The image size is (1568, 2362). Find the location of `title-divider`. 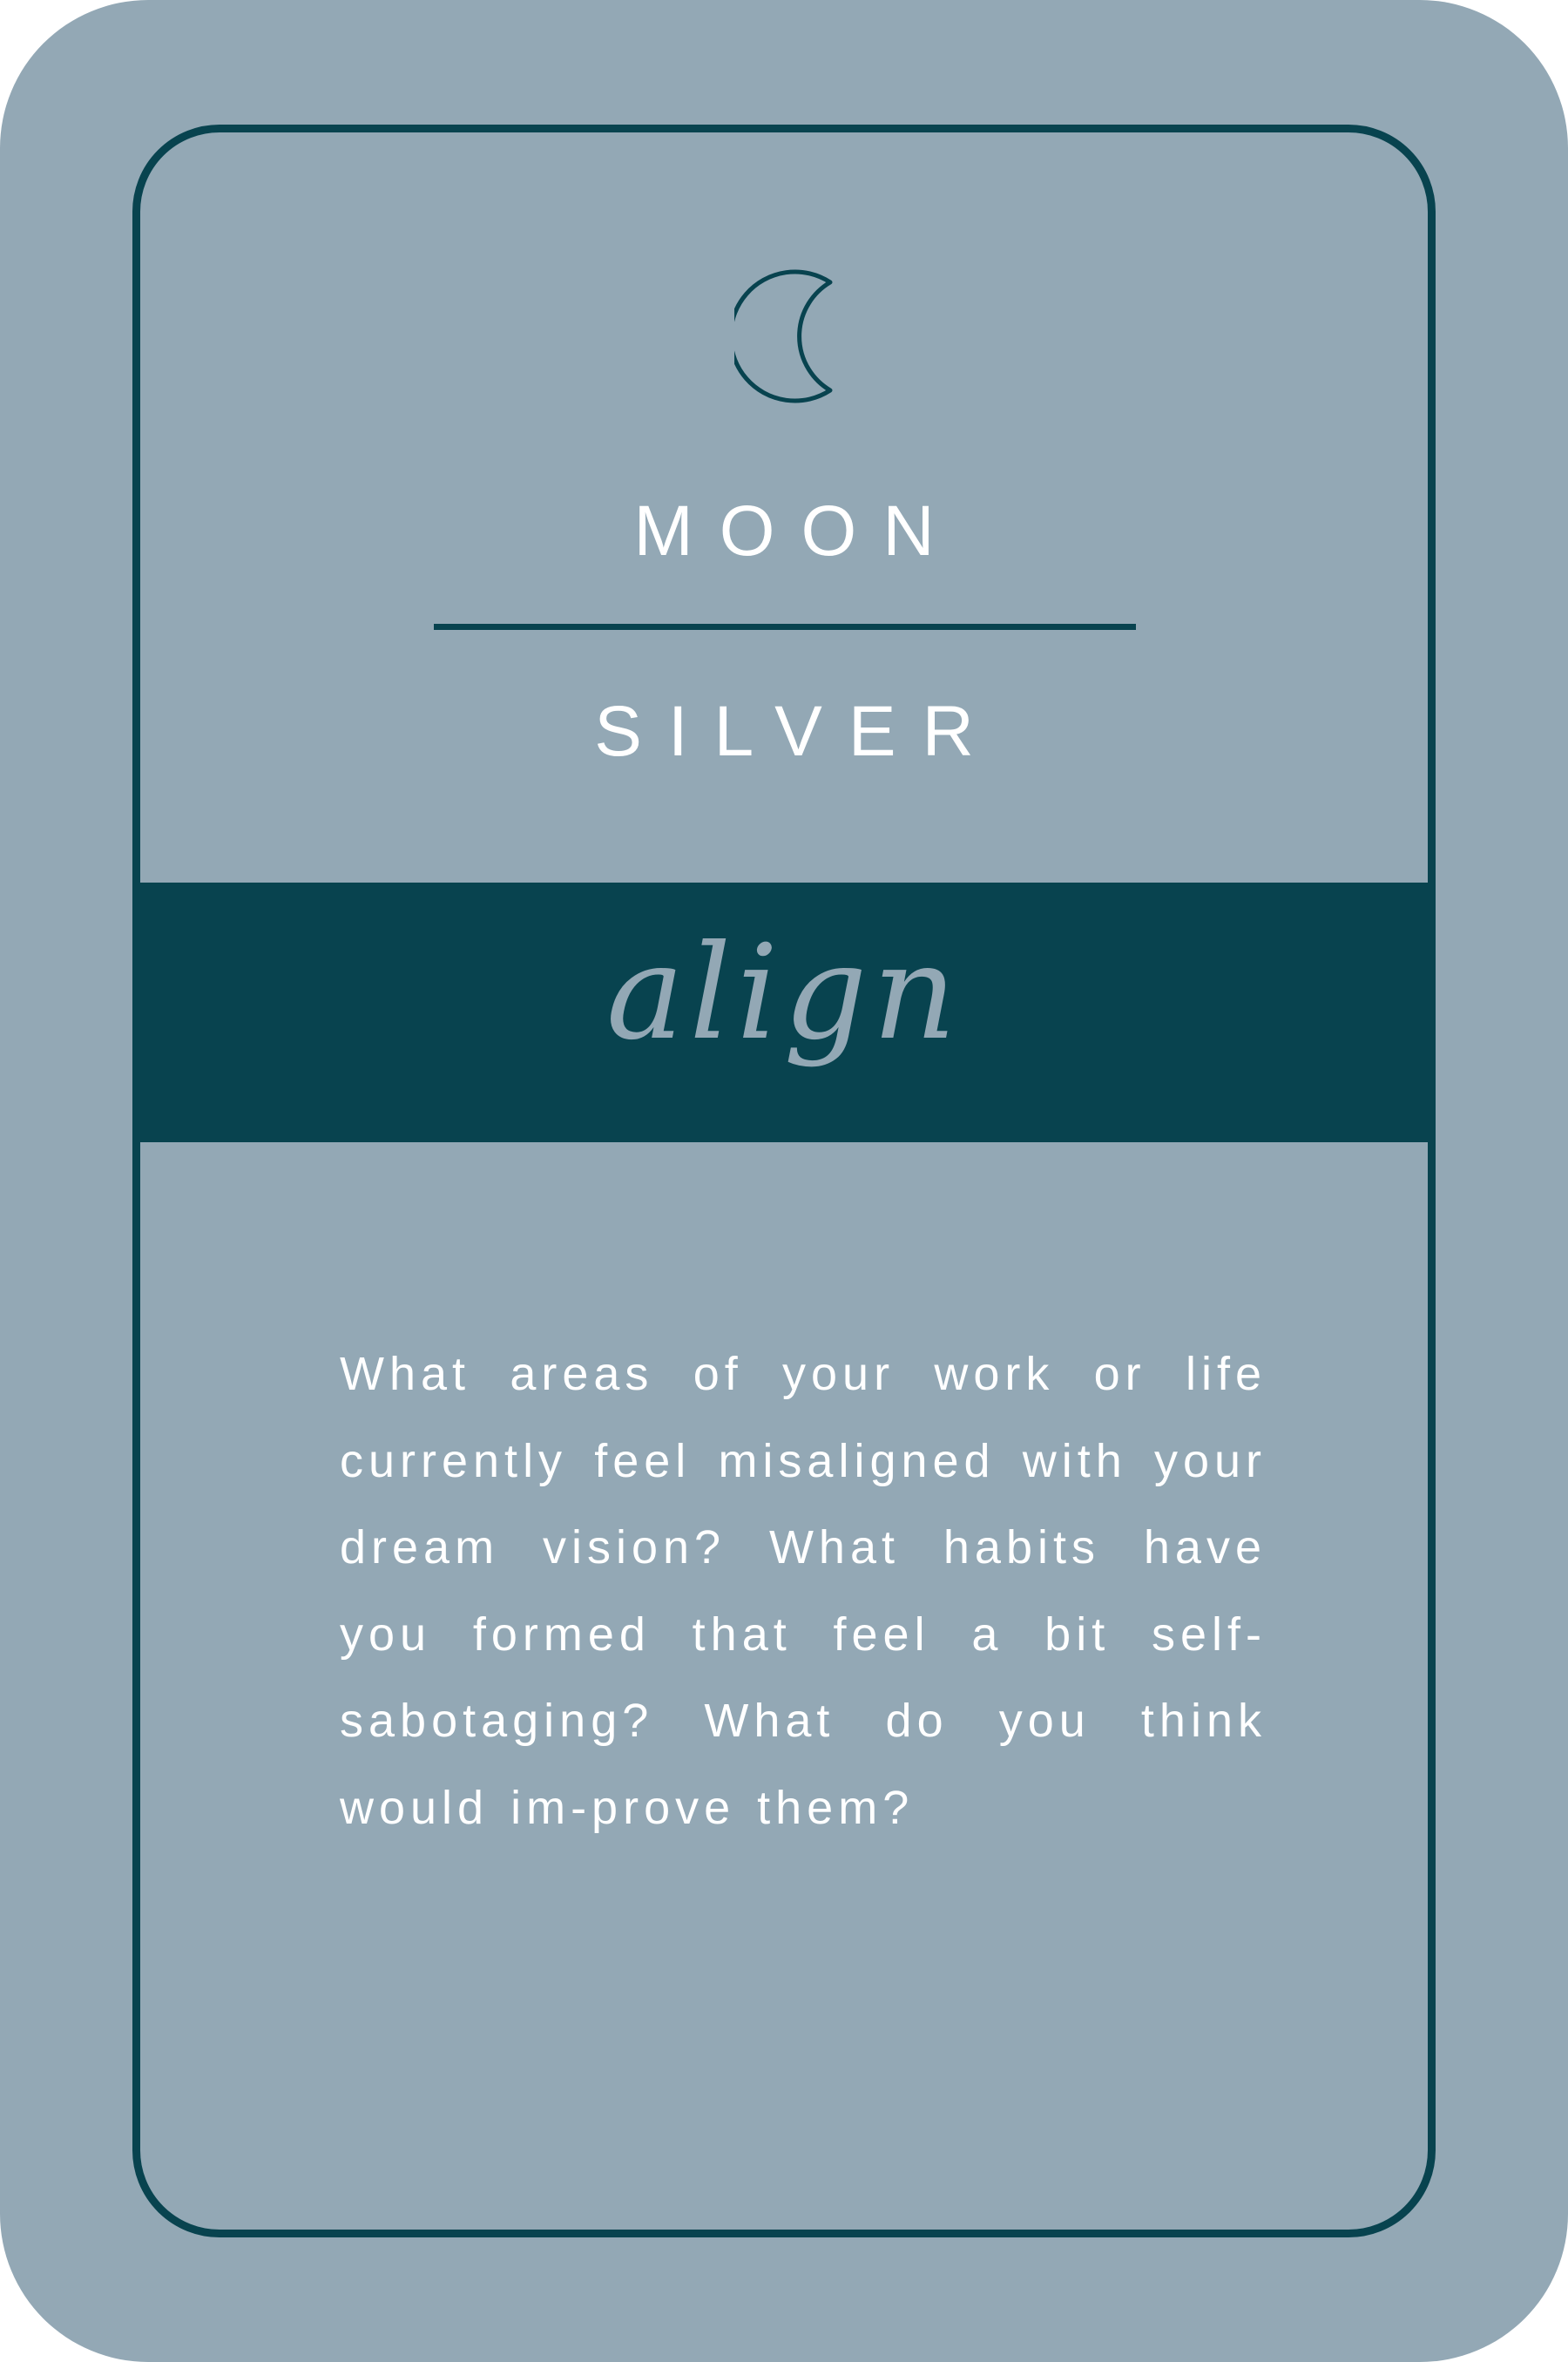

title-divider is located at coordinates (785, 627).